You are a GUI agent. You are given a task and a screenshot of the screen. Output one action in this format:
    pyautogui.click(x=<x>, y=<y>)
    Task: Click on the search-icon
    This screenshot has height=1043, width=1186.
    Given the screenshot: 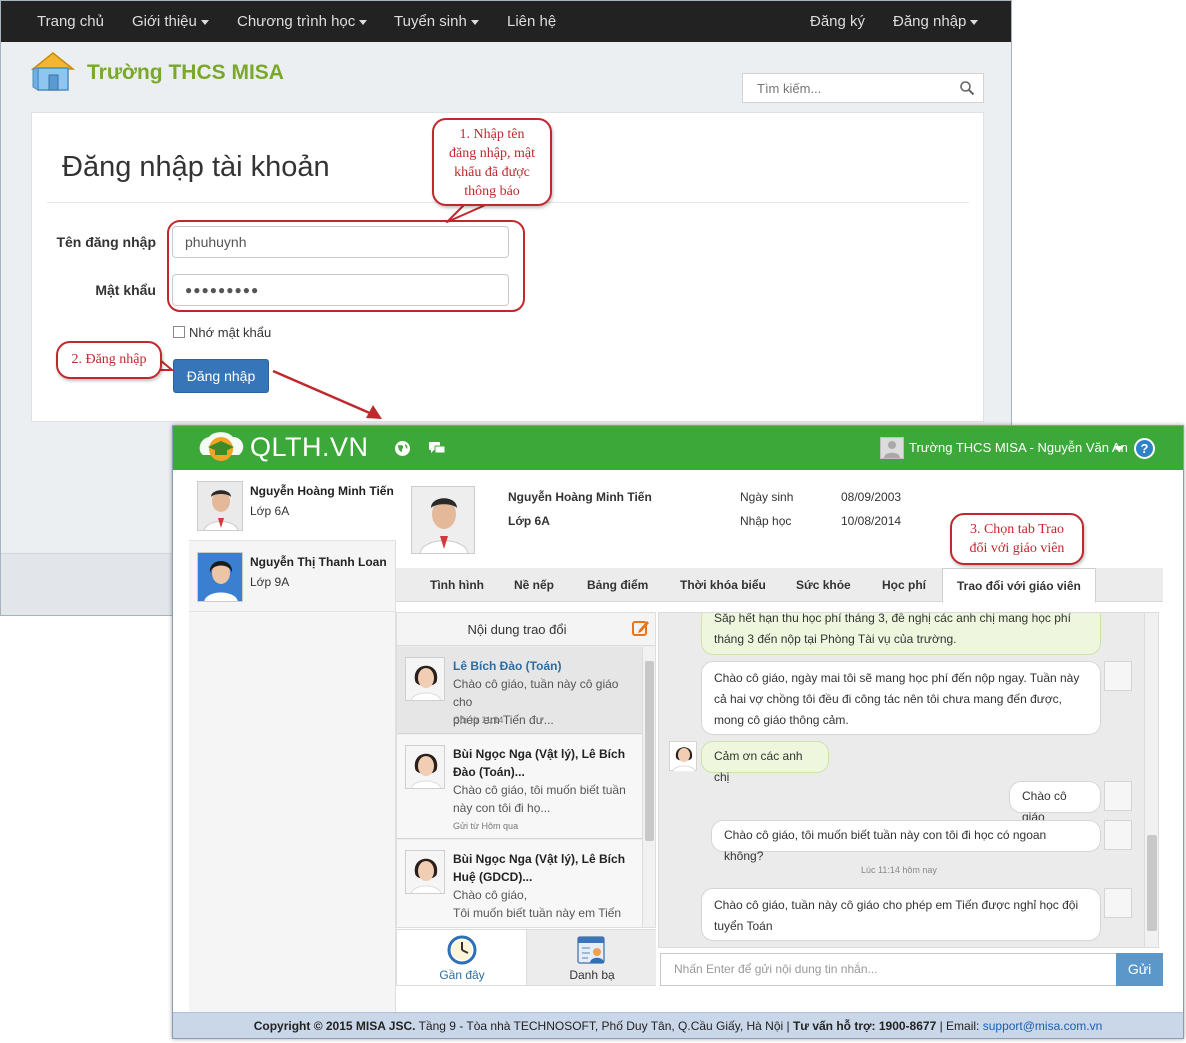 What is the action you would take?
    pyautogui.click(x=967, y=88)
    